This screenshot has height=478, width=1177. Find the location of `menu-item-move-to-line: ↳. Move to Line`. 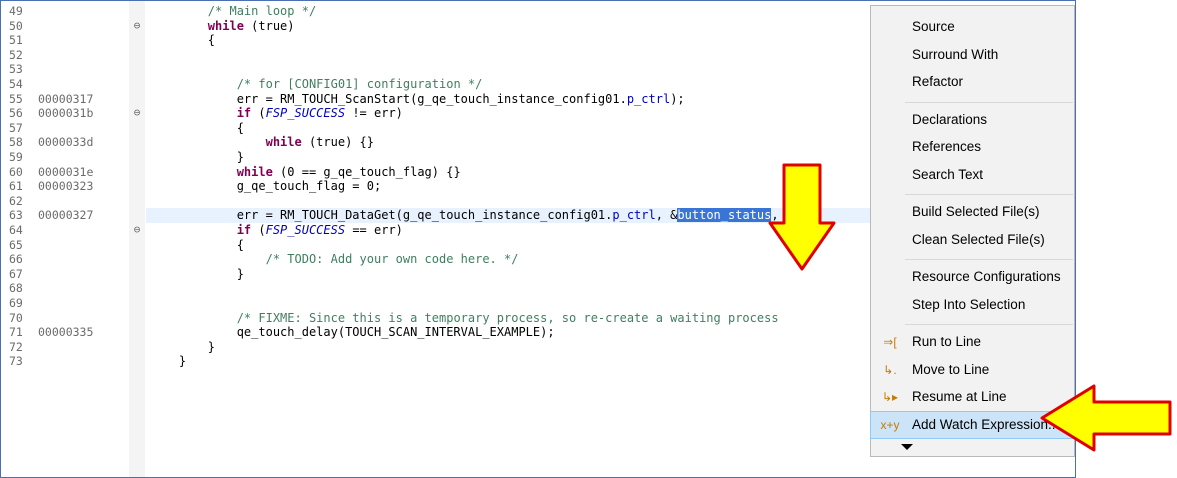

menu-item-move-to-line: ↳. Move to Line is located at coordinates (972, 370).